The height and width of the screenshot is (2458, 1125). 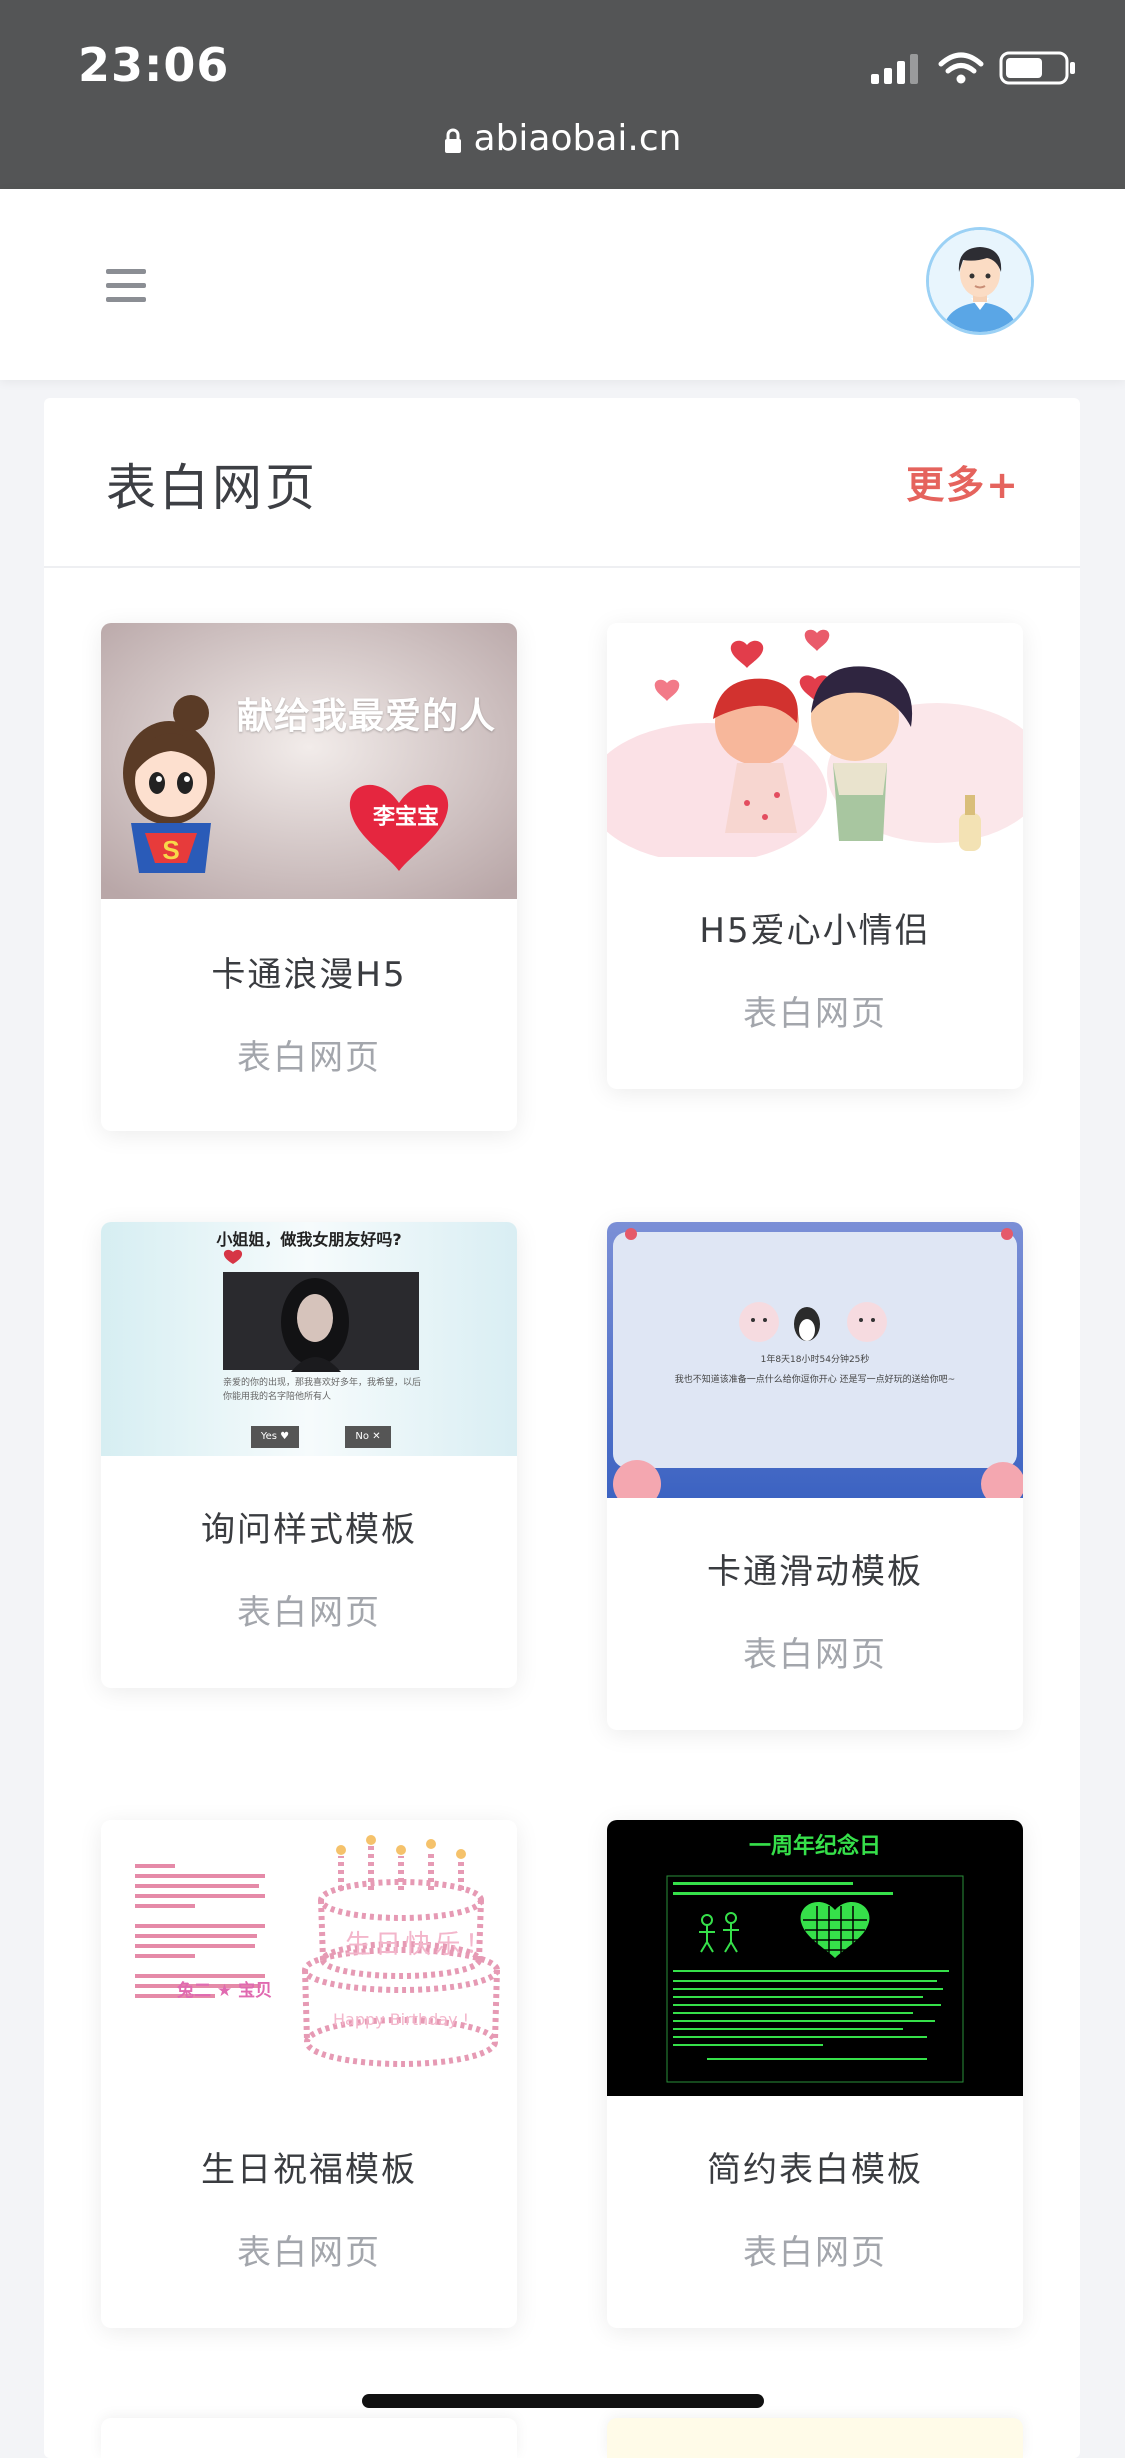 I want to click on url-bar: abiaobai.cn, so click(x=562, y=138).